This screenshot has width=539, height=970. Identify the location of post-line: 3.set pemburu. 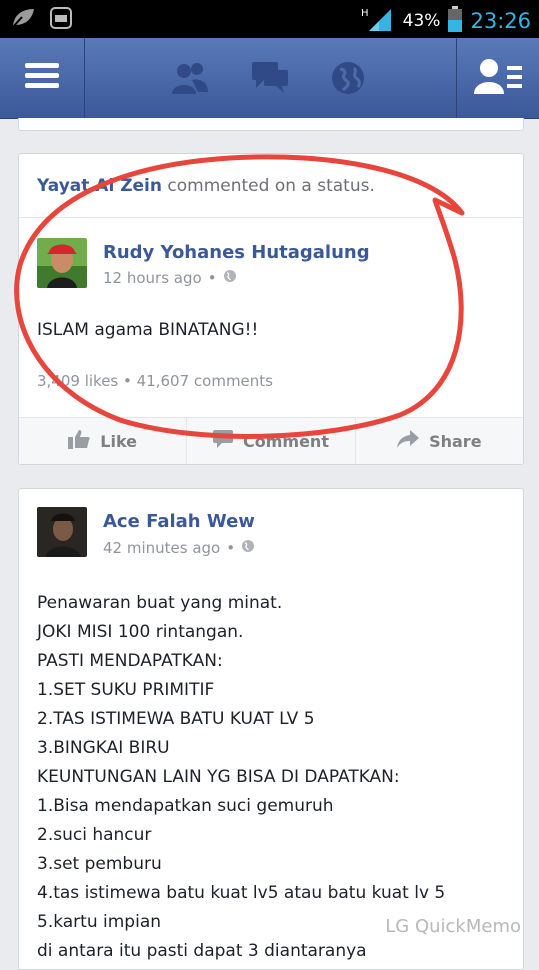
(99, 864).